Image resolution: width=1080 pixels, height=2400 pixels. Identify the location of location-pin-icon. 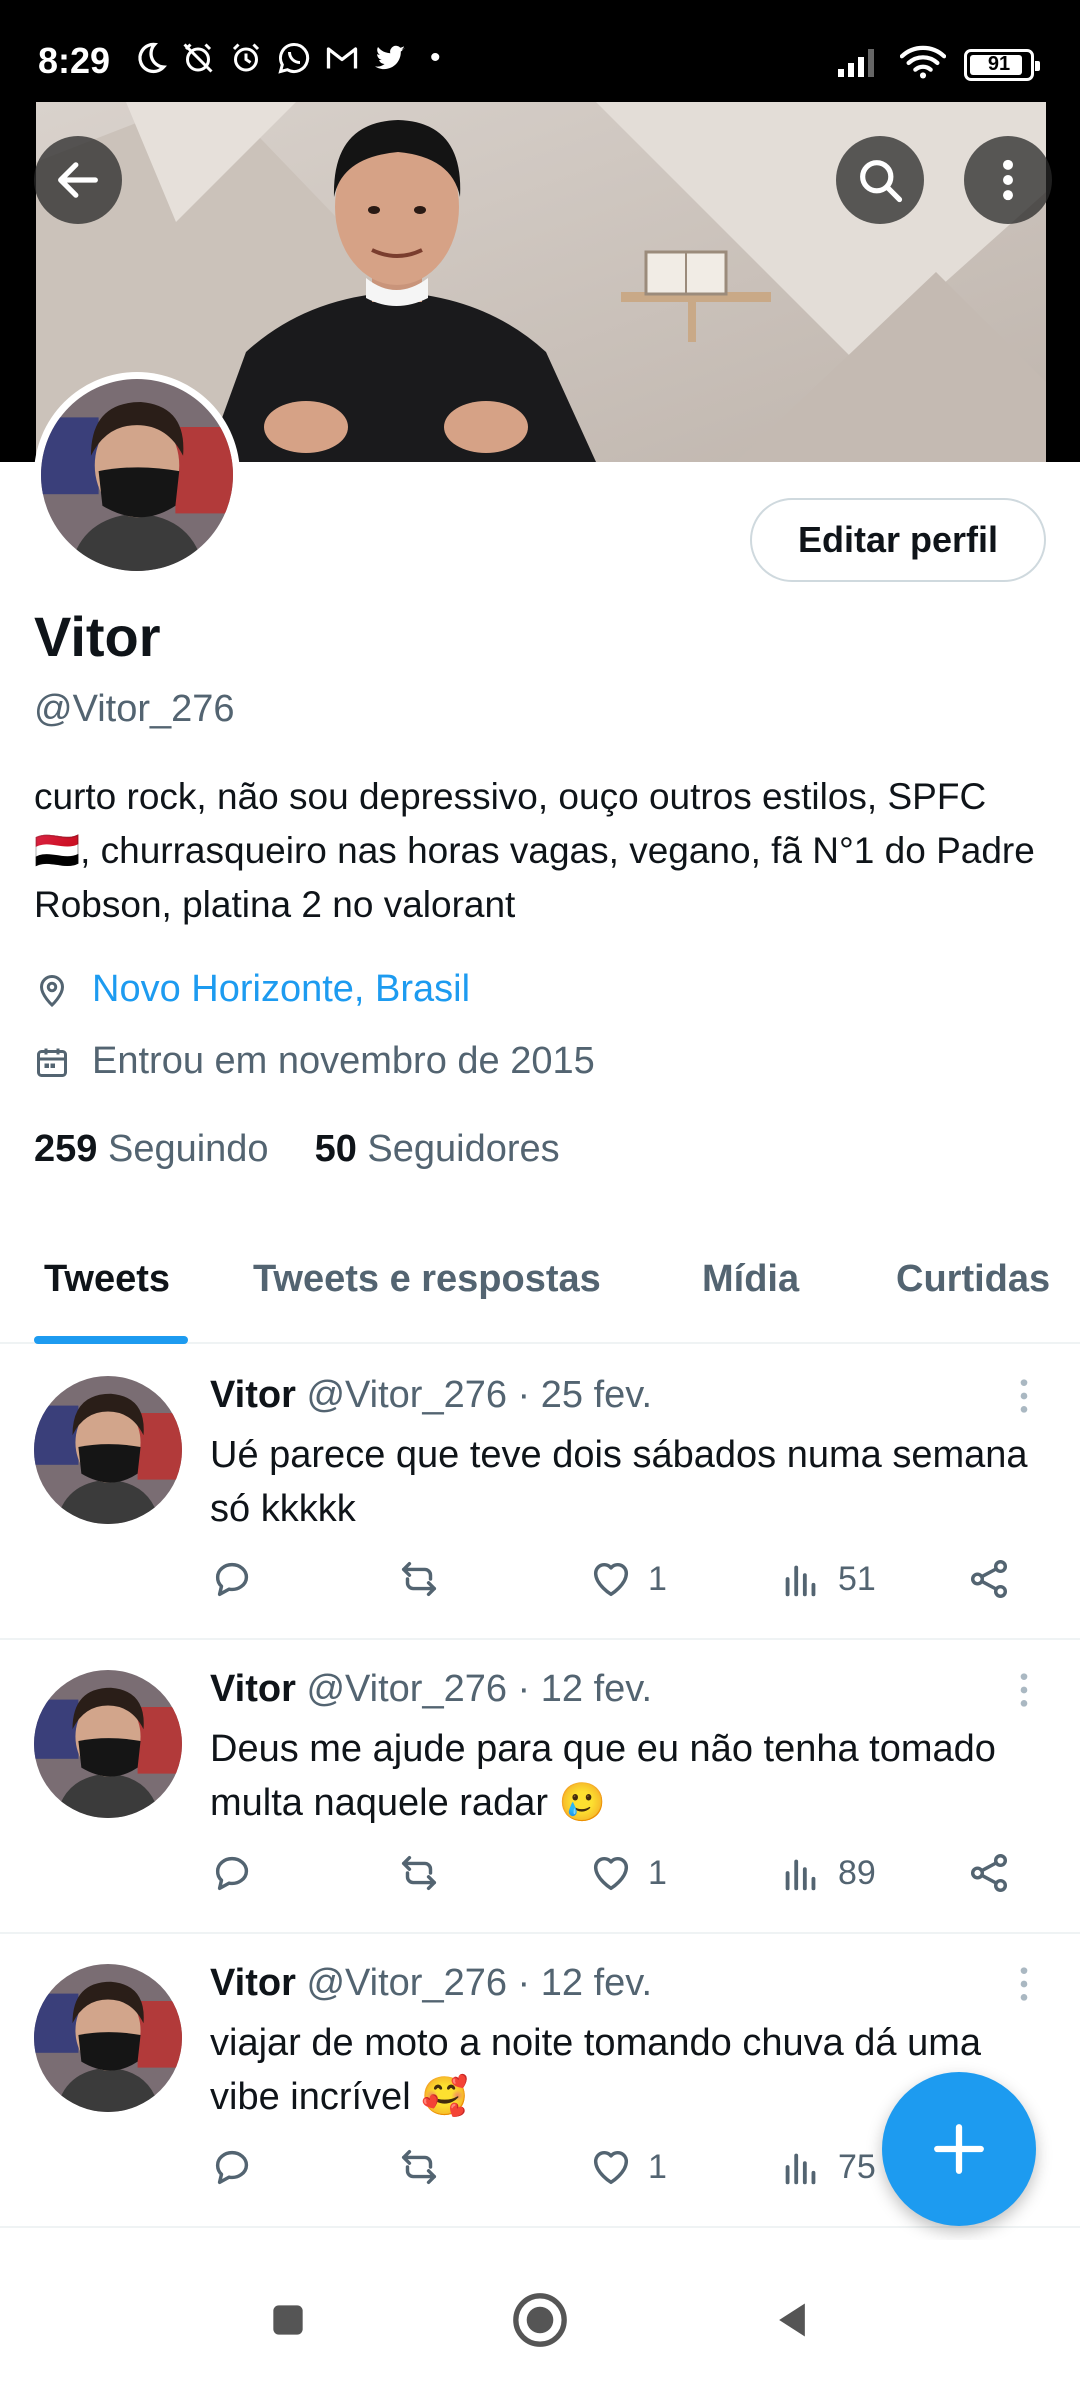
(52, 990).